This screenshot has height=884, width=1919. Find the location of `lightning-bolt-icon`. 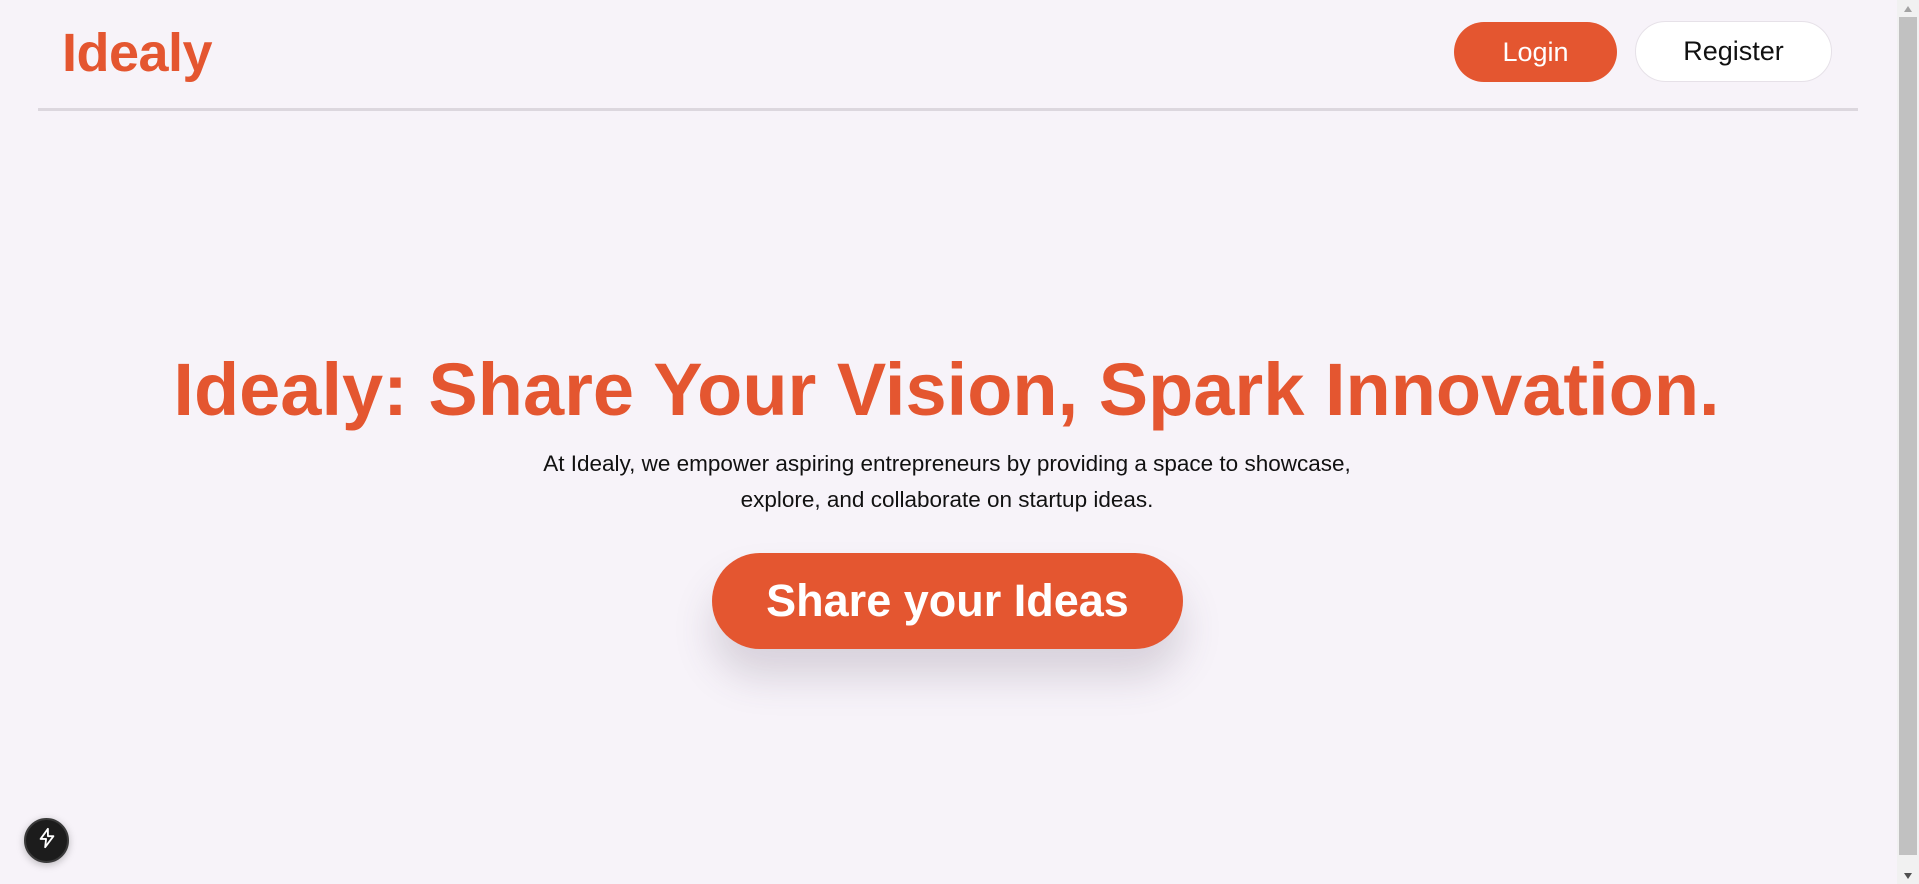

lightning-bolt-icon is located at coordinates (47, 840).